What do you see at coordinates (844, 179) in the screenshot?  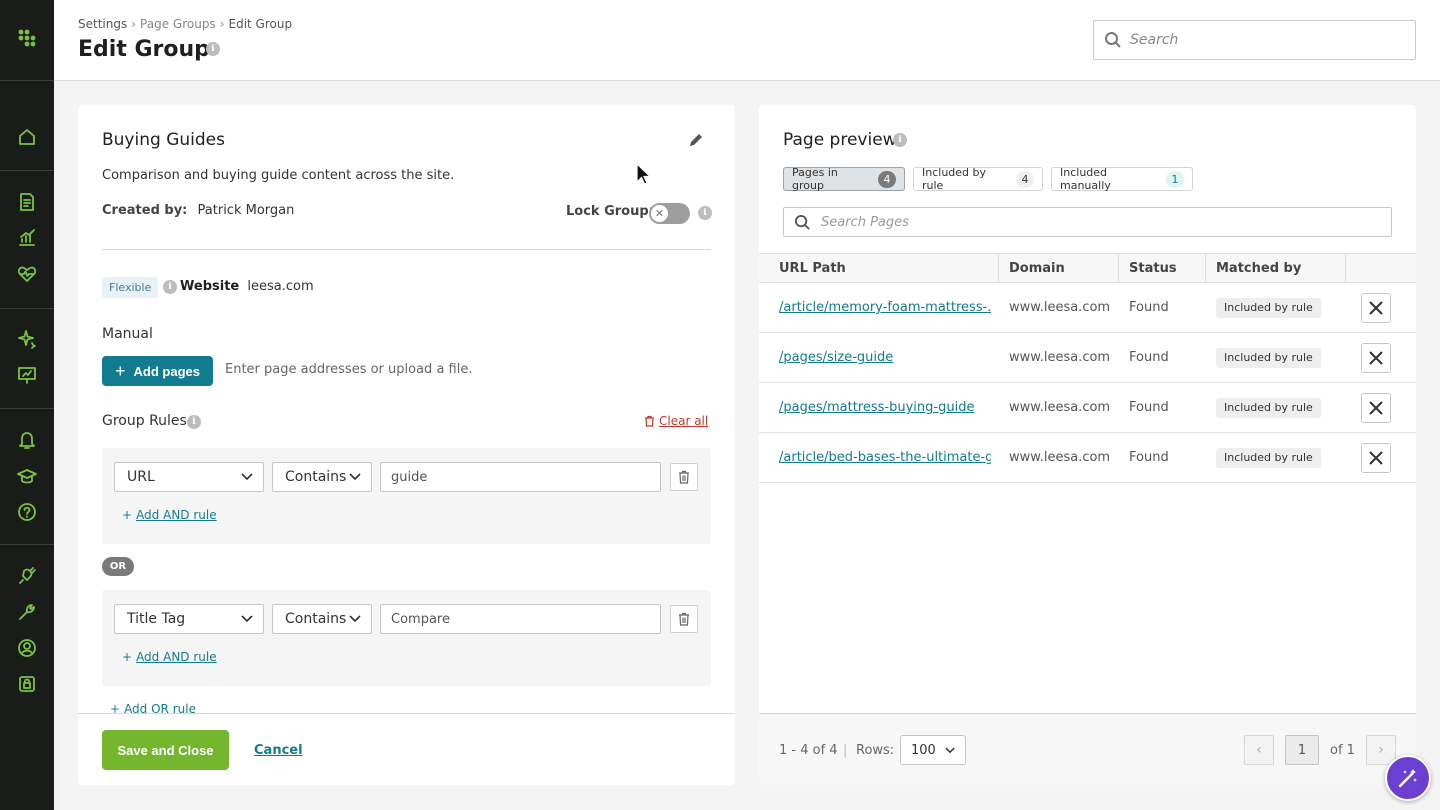 I see `chip-pages-in-group: Pages in group 4` at bounding box center [844, 179].